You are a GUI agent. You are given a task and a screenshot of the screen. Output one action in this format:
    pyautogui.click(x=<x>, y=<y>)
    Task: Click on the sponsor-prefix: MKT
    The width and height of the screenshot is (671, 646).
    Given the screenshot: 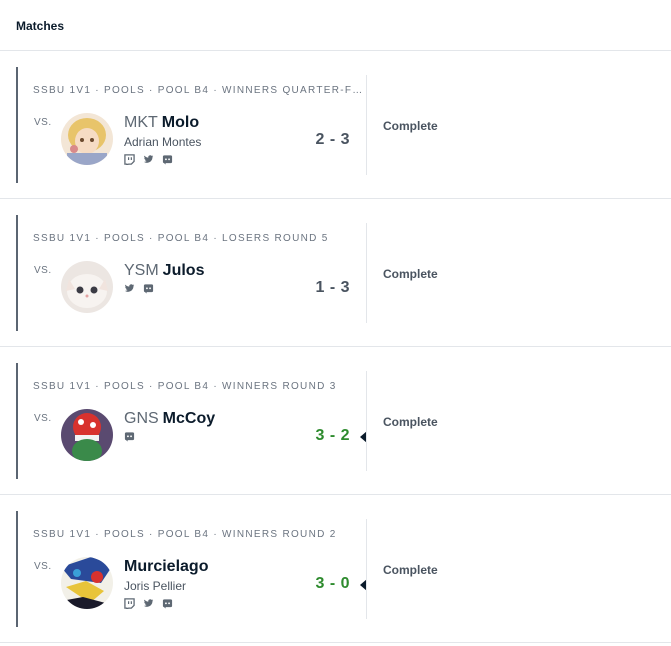 What is the action you would take?
    pyautogui.click(x=141, y=122)
    